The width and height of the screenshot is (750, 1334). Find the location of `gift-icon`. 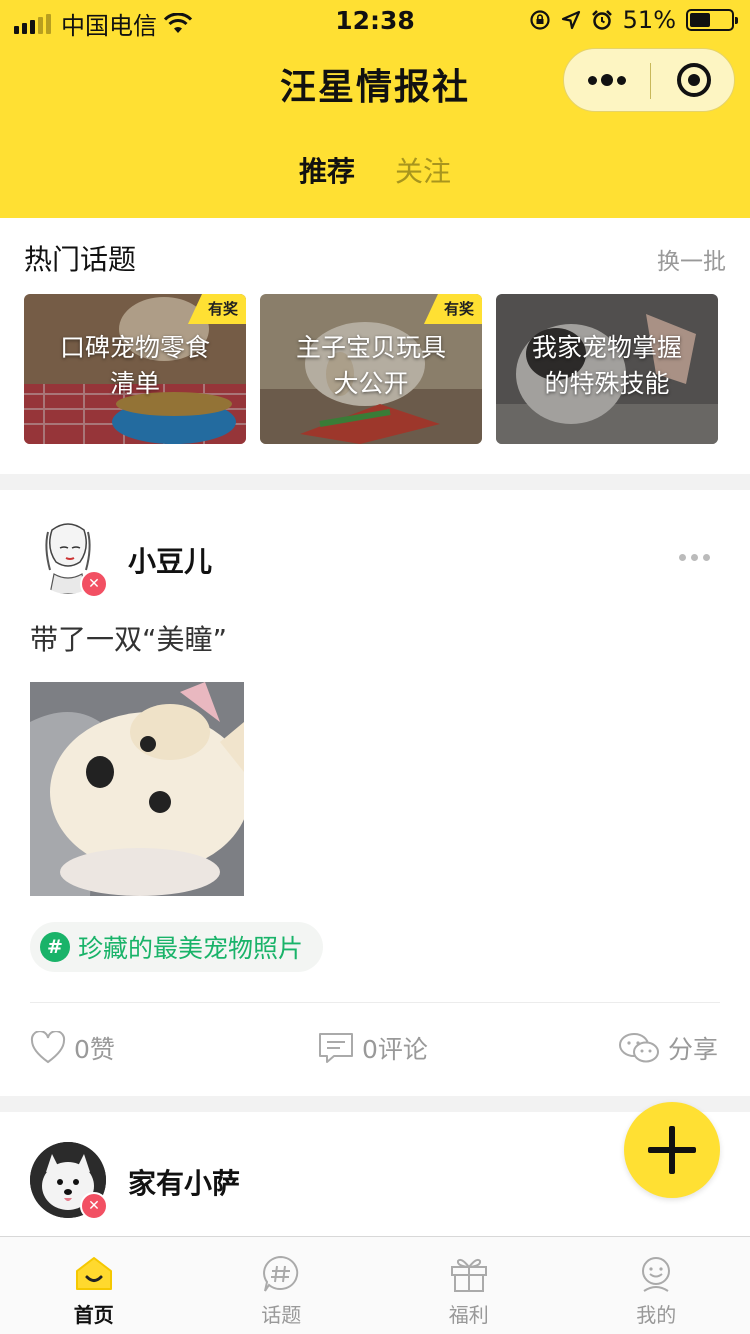

gift-icon is located at coordinates (468, 1275).